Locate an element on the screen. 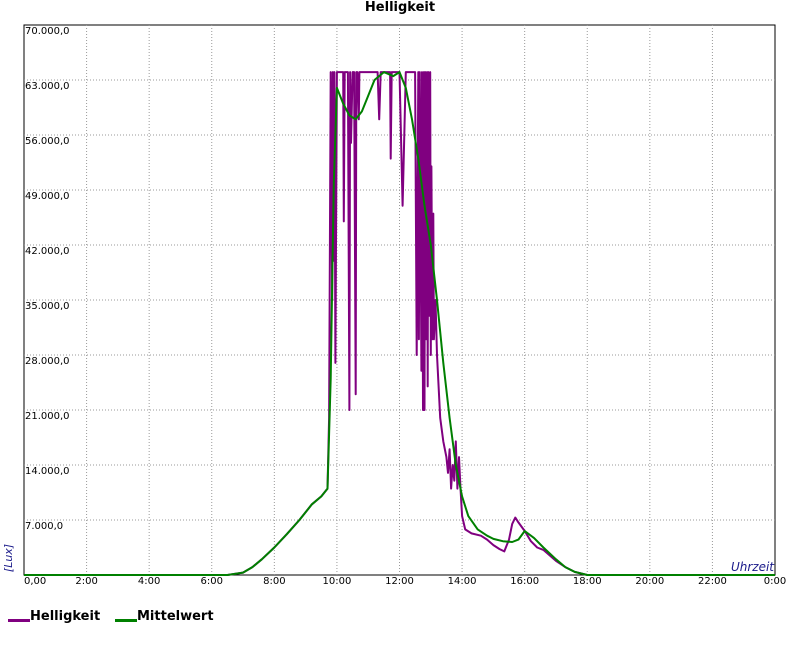  y-tick-label: 70.000,0 is located at coordinates (47, 31).